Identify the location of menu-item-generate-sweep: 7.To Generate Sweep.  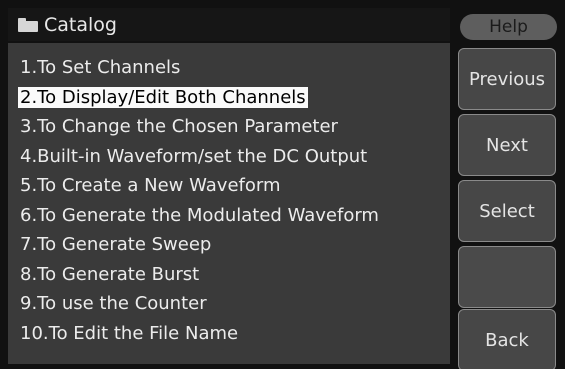
(199, 245).